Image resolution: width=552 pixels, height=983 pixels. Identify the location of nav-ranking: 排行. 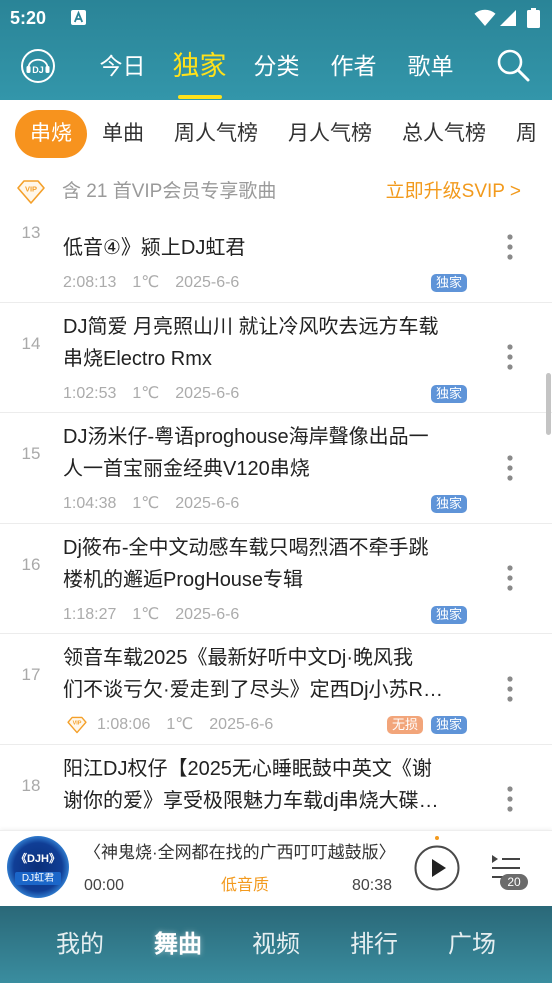
(374, 944).